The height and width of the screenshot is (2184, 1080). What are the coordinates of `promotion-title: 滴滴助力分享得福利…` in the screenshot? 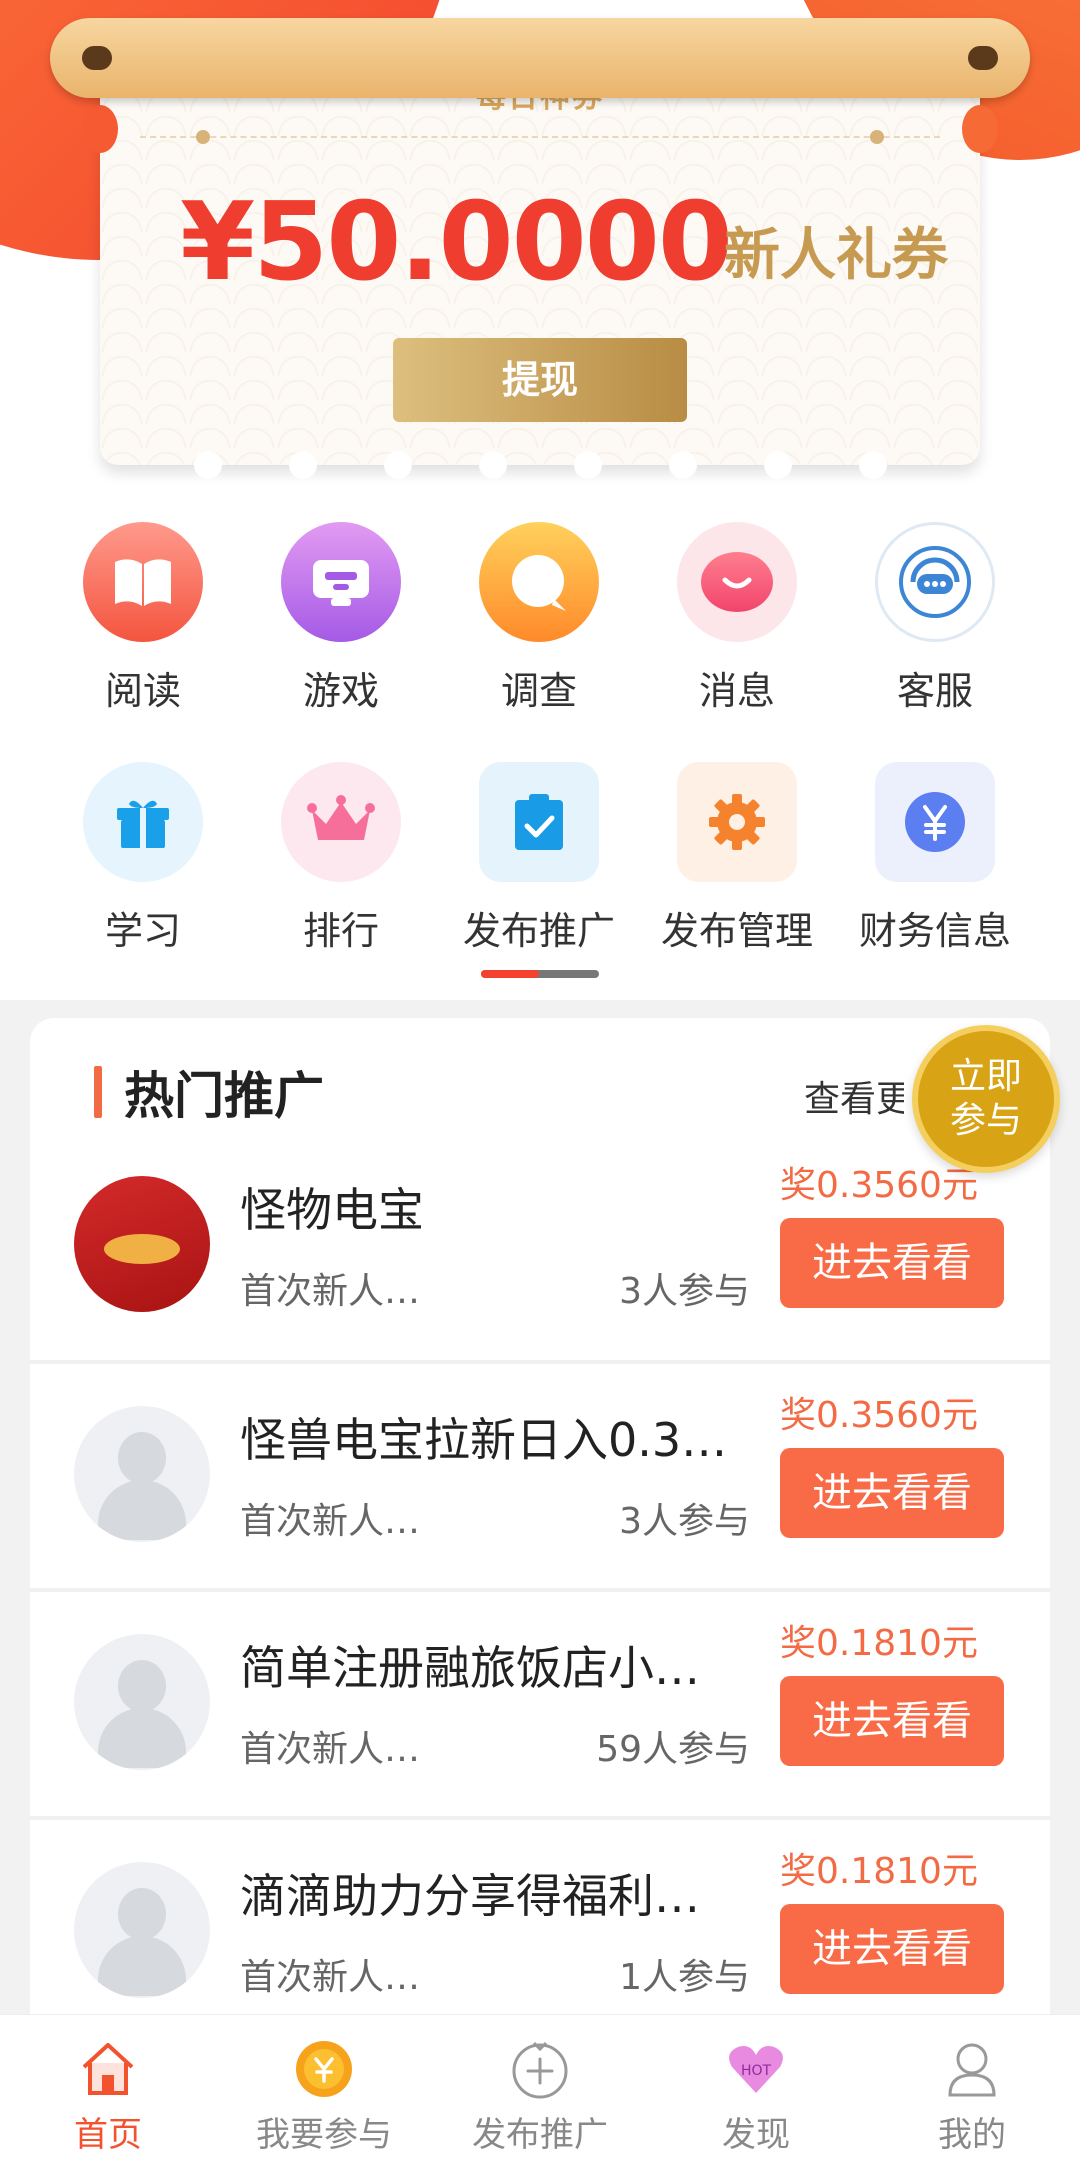 It's located at (470, 1896).